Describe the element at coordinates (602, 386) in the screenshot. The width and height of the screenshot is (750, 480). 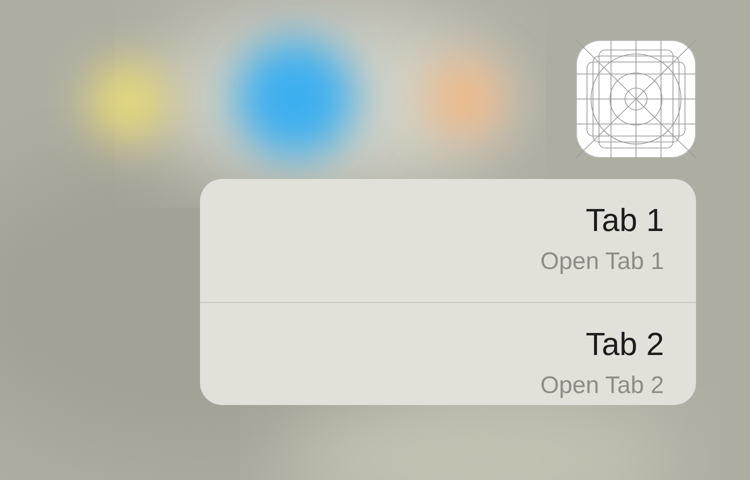
I see `action-subtitle: Open Tab 2` at that location.